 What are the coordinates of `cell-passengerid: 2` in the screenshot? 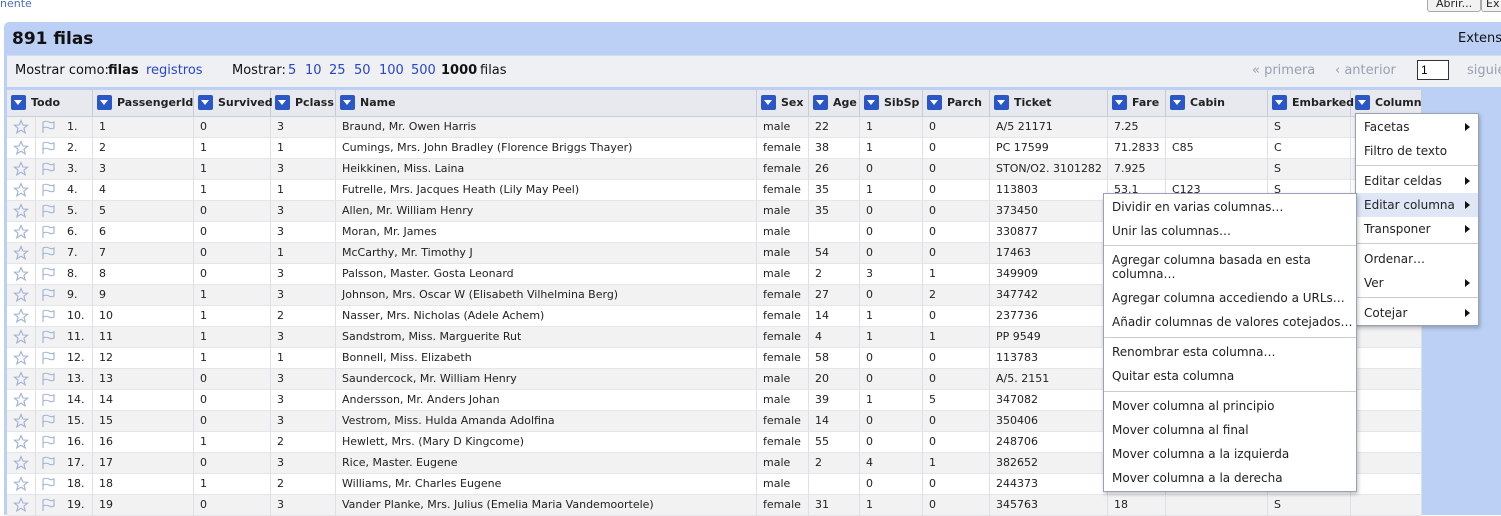 It's located at (143, 148).